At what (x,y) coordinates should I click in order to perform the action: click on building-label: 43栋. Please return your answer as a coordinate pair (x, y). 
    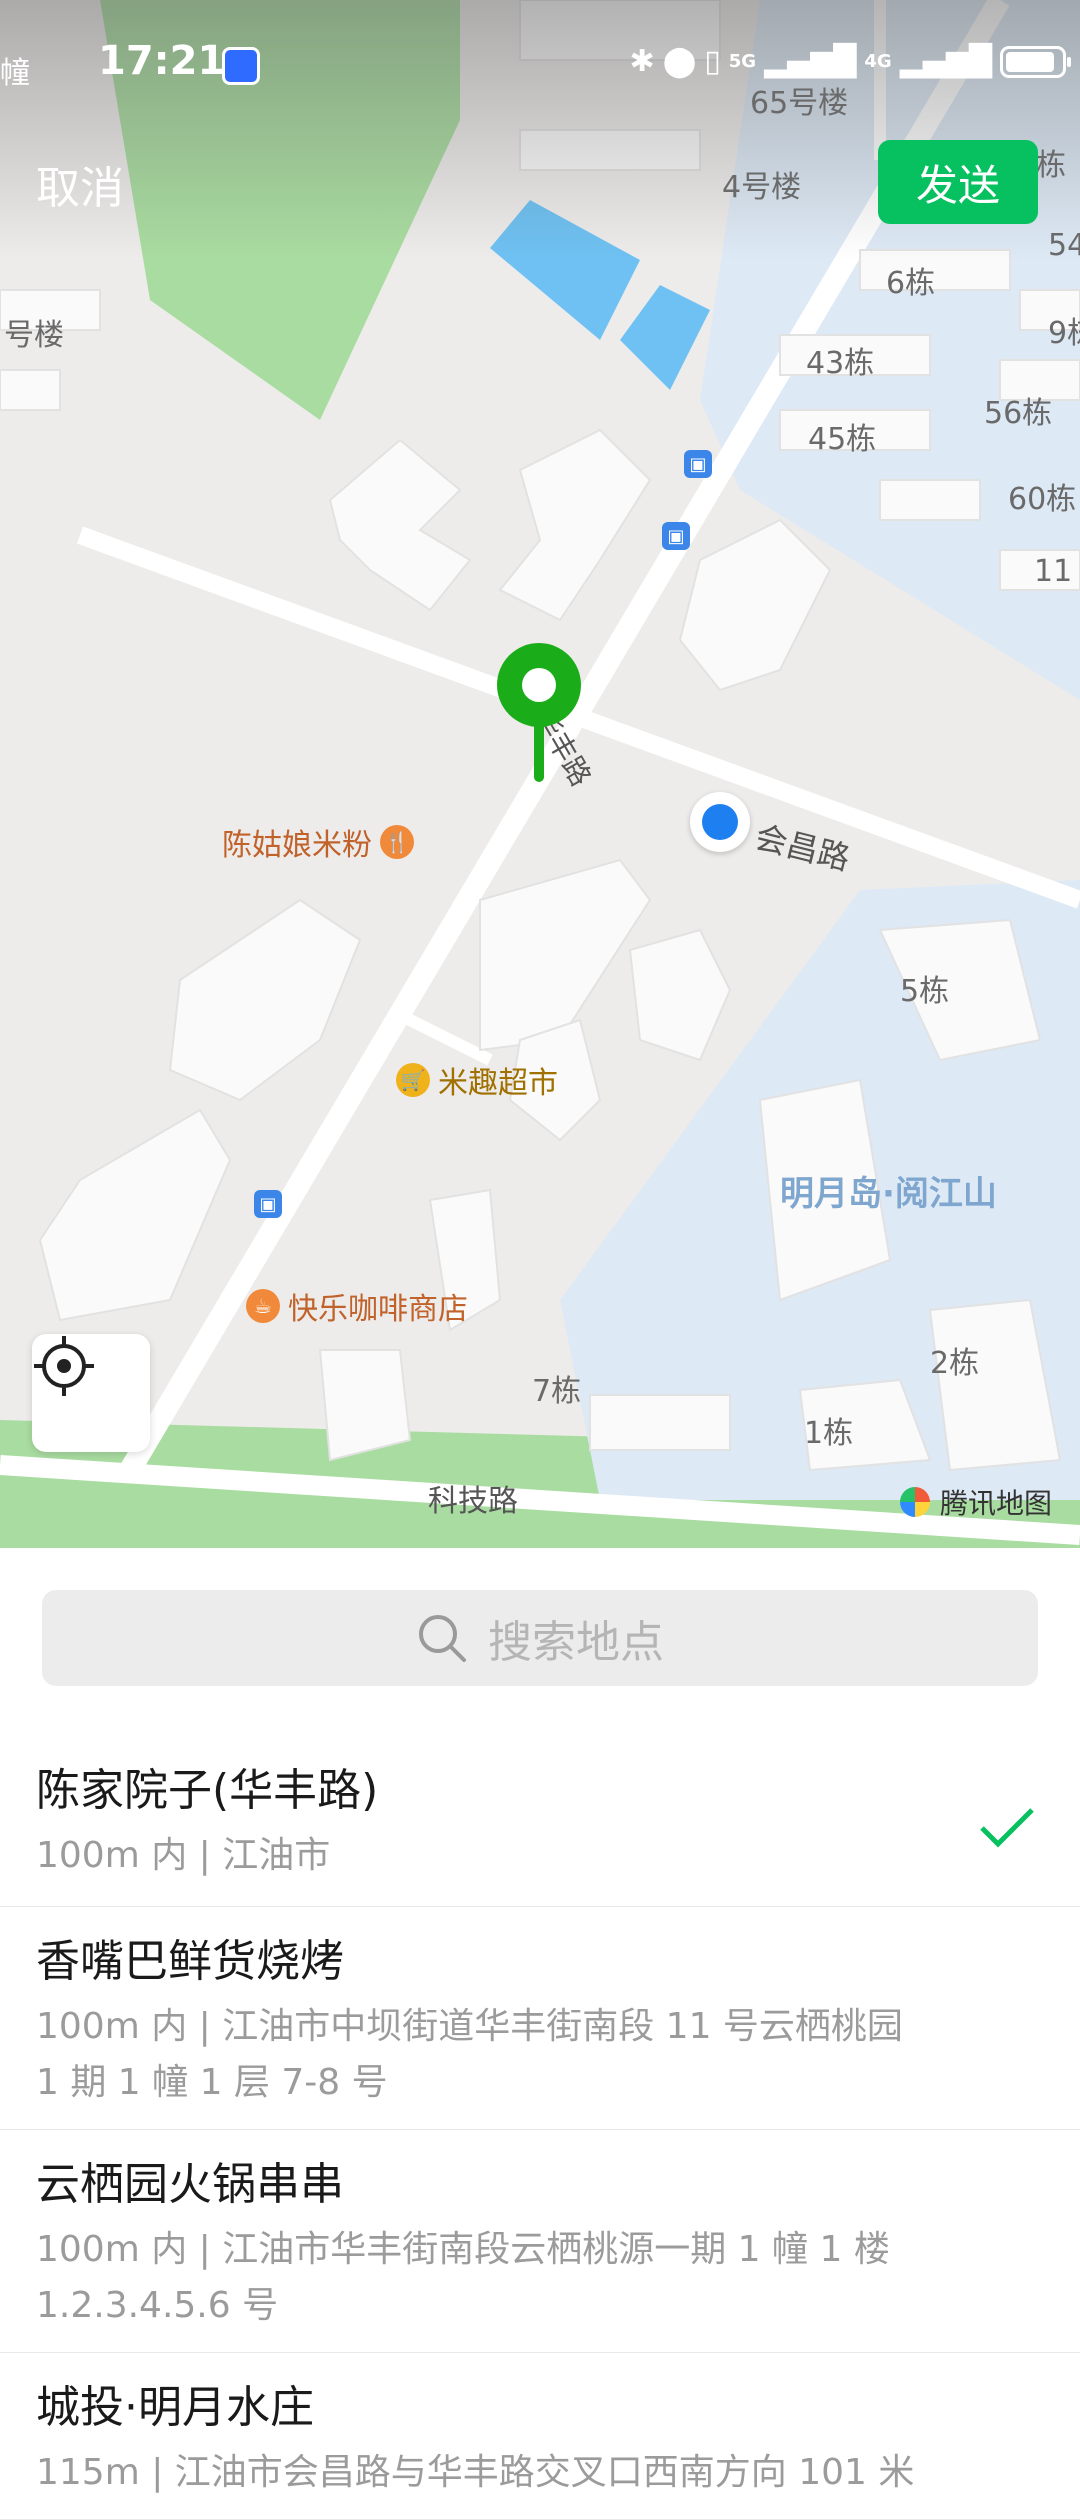
    Looking at the image, I should click on (840, 363).